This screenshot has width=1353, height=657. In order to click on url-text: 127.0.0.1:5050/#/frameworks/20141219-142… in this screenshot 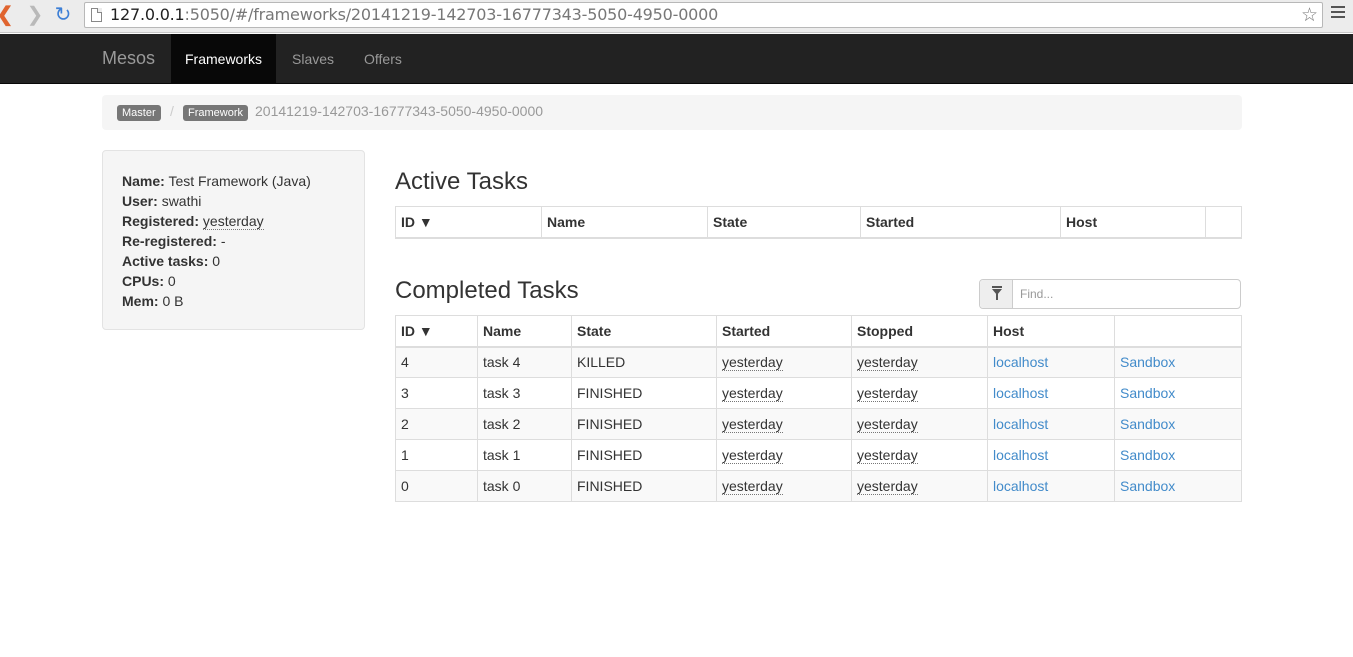, I will do `click(414, 15)`.